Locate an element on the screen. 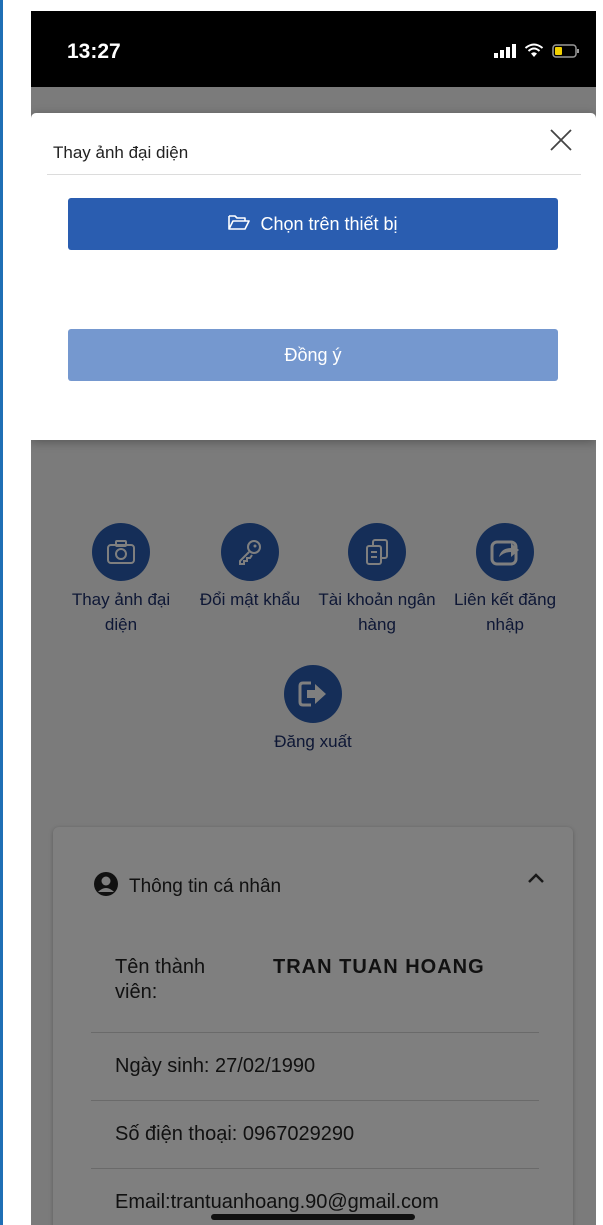 This screenshot has height=1225, width=603. status-icons is located at coordinates (537, 53).